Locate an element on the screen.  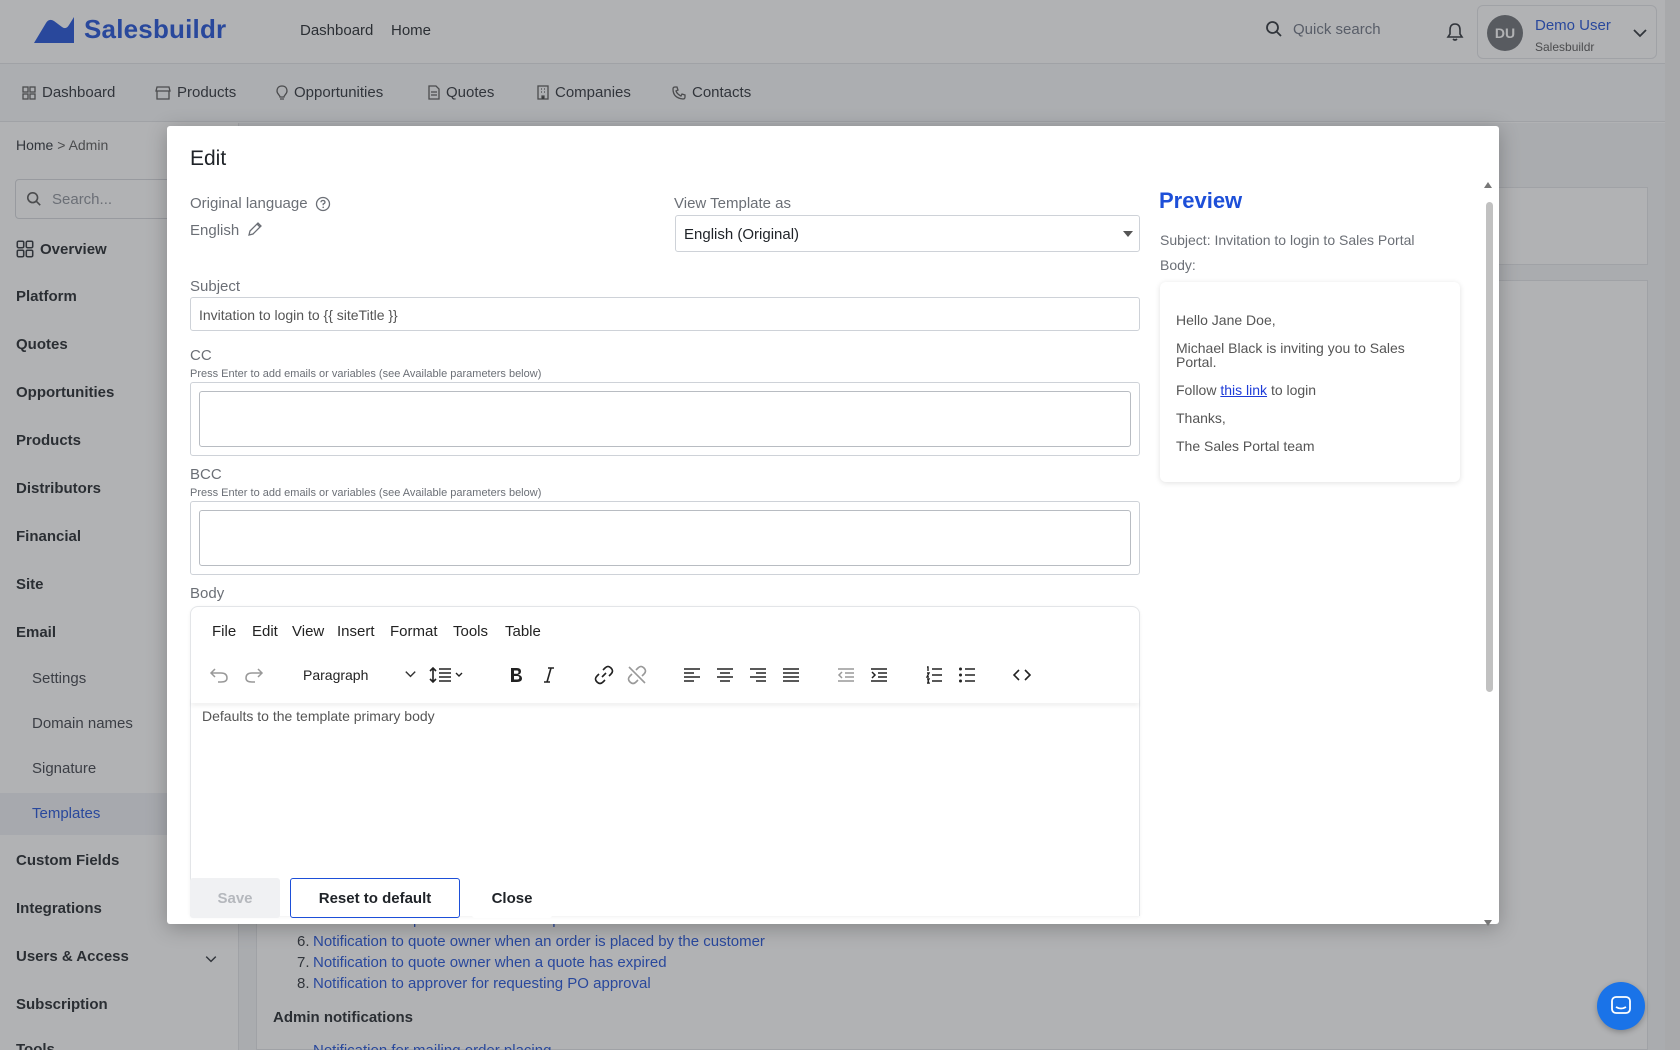
cc-label: CC is located at coordinates (201, 355).